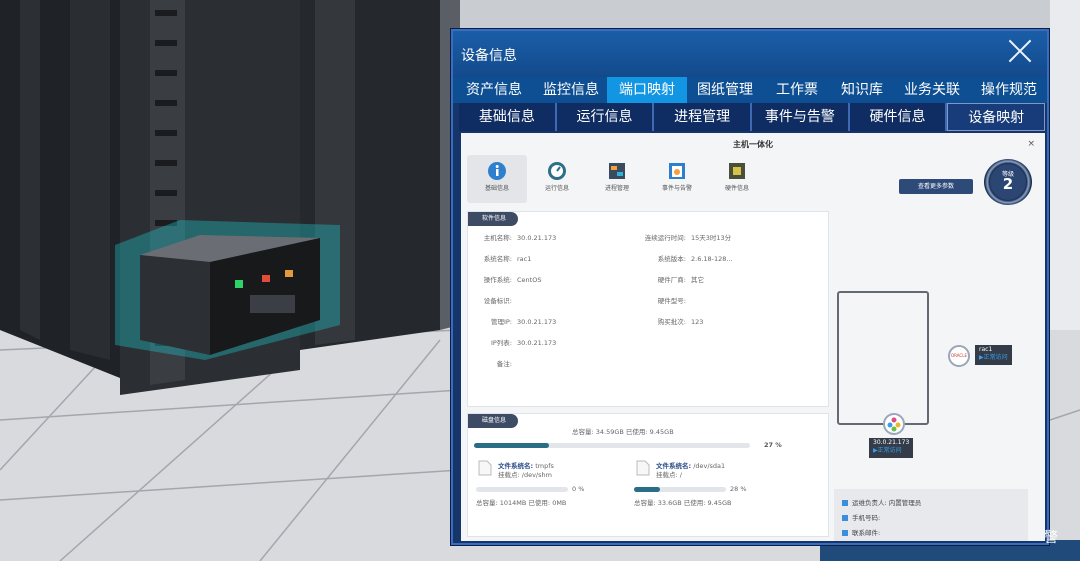 The height and width of the screenshot is (561, 1080). What do you see at coordinates (711, 238) in the screenshot?
I see `kv-value: 15天3时13分` at bounding box center [711, 238].